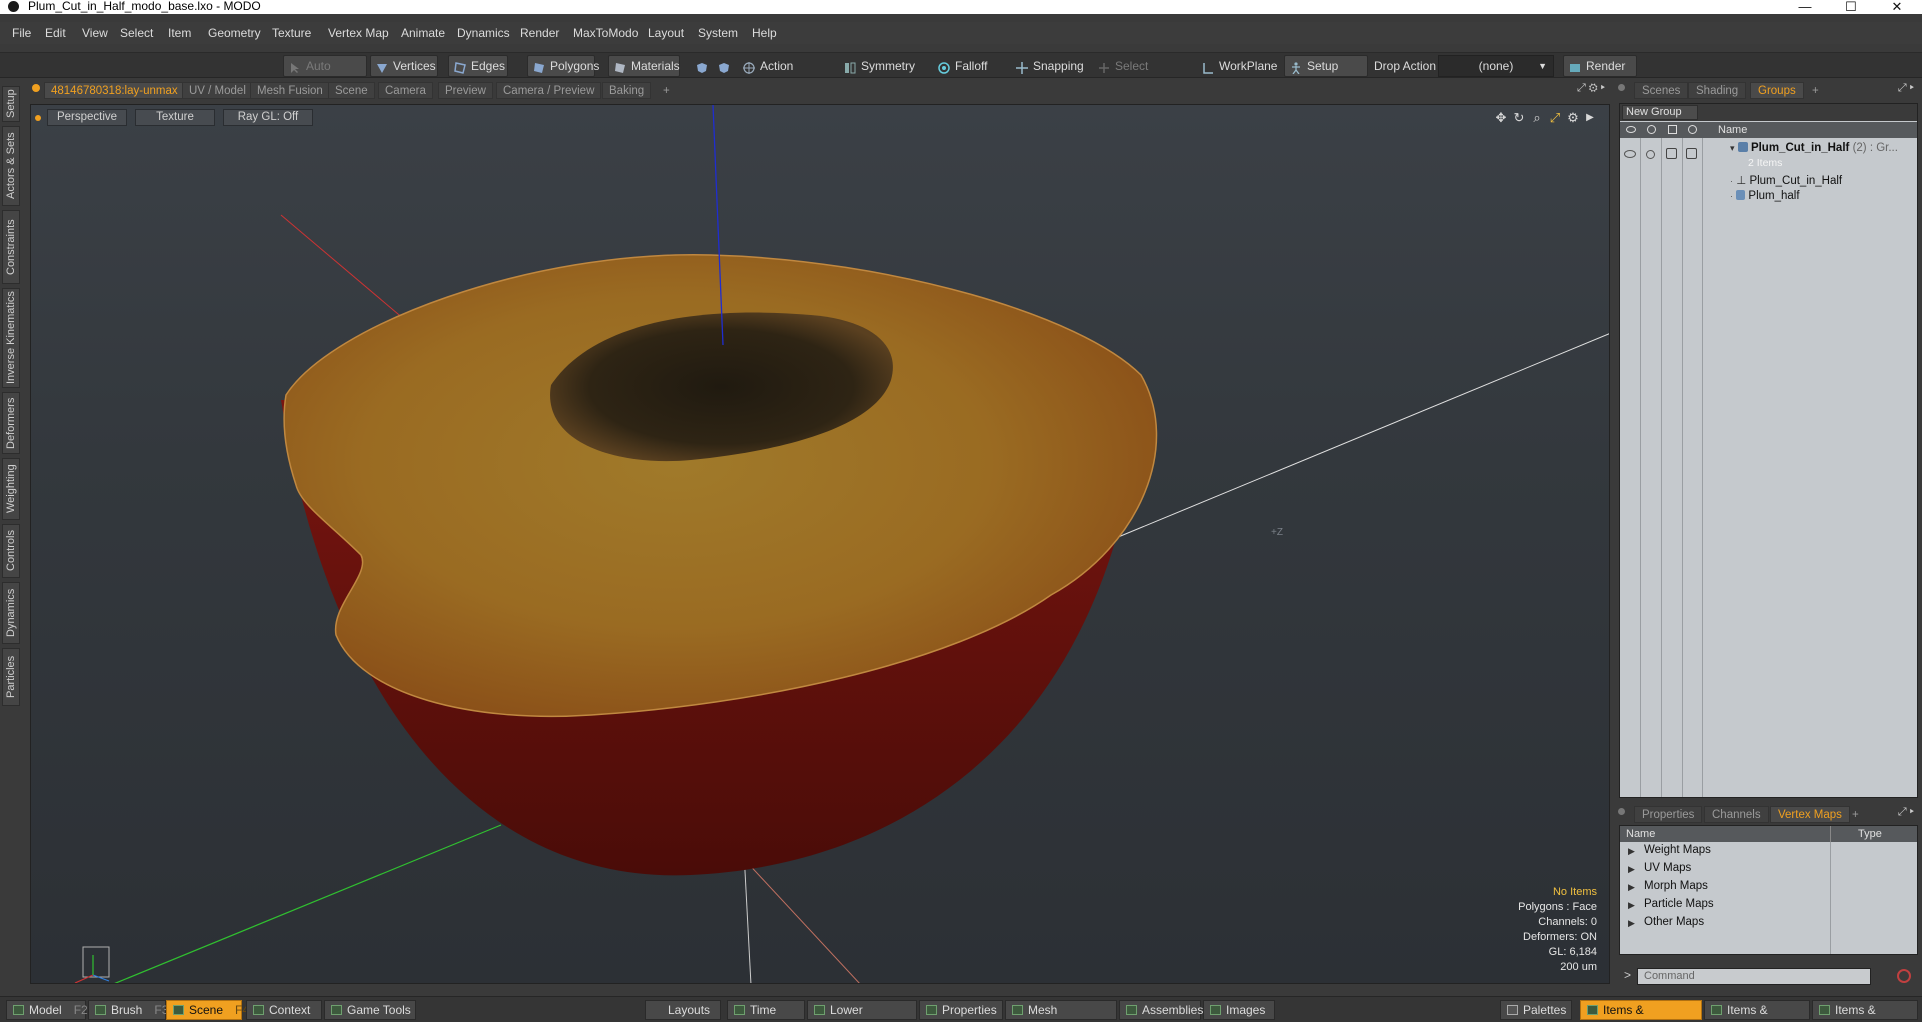  I want to click on items-shading-button: Items & Shading, so click(1865, 1011).